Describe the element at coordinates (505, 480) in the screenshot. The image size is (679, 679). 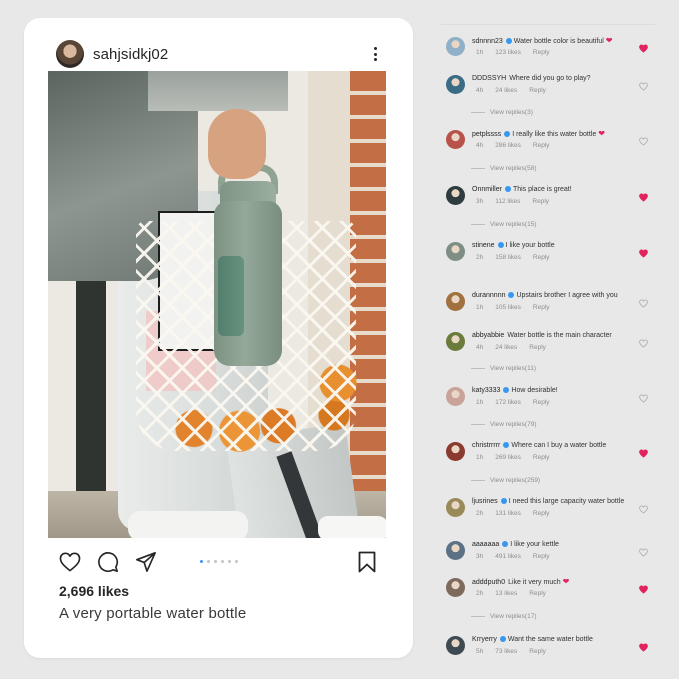
I see `view-replies-link: View replies(259)` at that location.